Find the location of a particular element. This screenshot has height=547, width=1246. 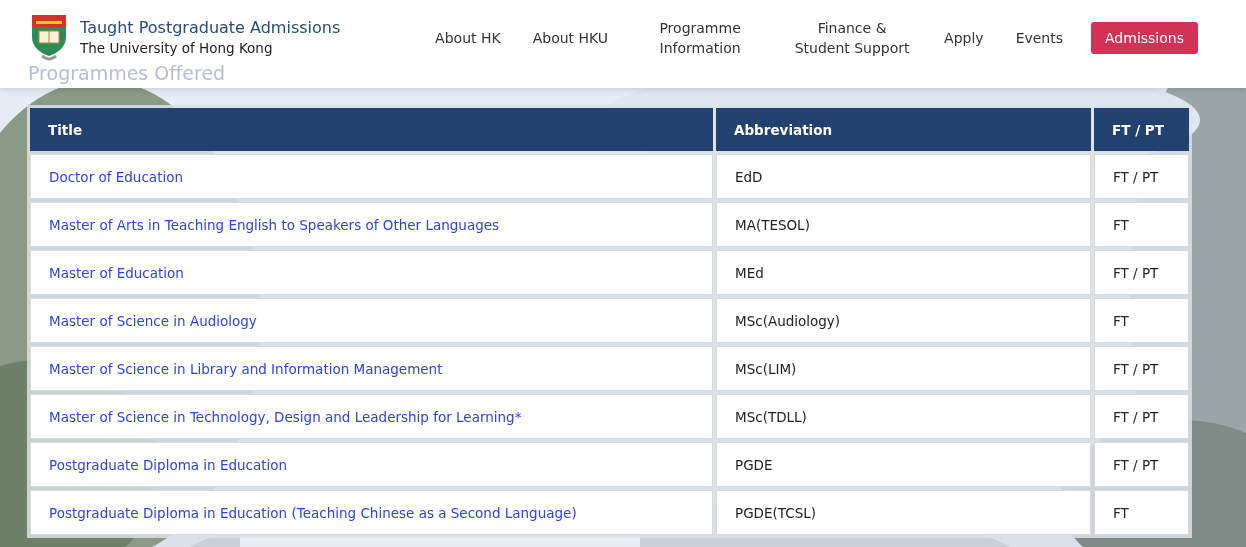

site-title: Taught Postgraduate Admissions is located at coordinates (210, 27).